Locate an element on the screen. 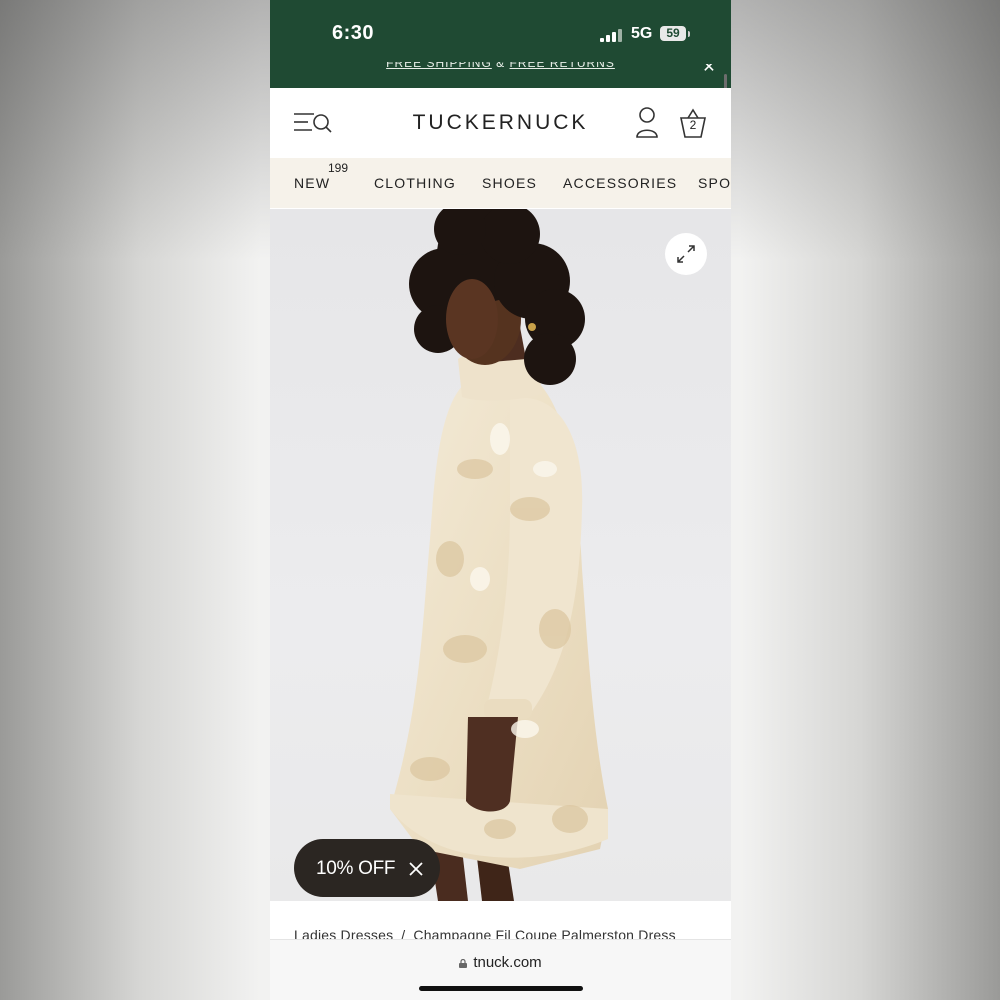 The width and height of the screenshot is (1000, 1000). nav-item-label: CLOTHING is located at coordinates (415, 183).